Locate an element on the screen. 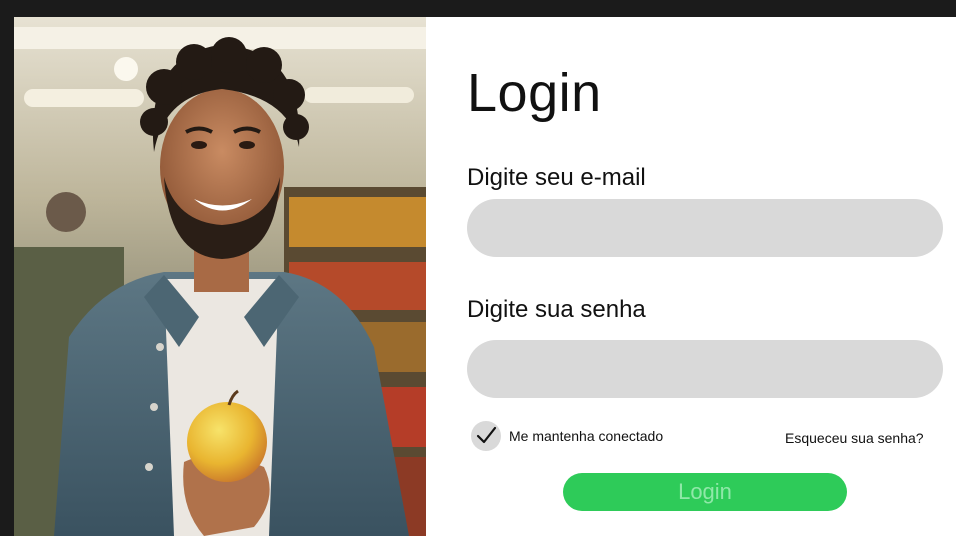 The height and width of the screenshot is (536, 956). window-frame-left is located at coordinates (7, 268).